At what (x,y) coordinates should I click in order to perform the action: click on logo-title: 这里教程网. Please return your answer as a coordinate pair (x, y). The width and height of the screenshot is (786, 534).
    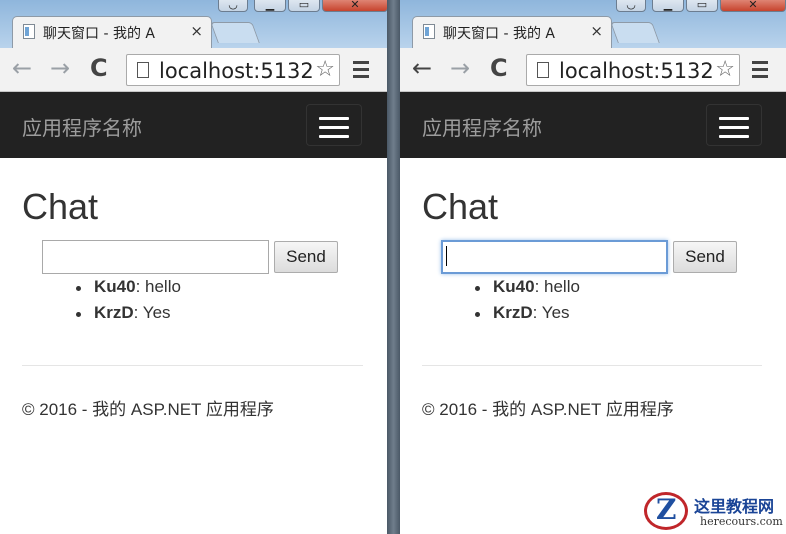
    Looking at the image, I should click on (734, 506).